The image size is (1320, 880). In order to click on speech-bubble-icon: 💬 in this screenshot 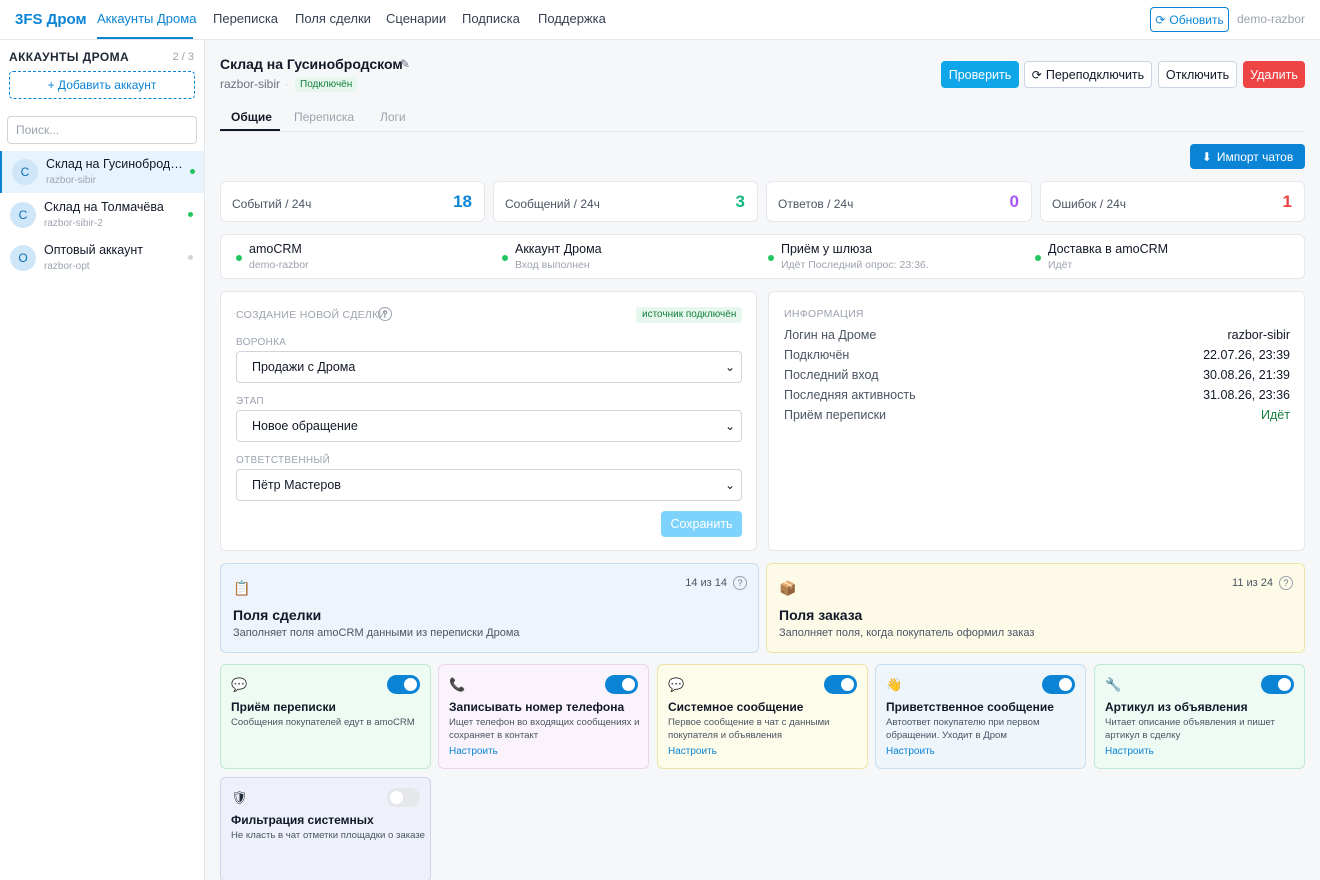, I will do `click(239, 684)`.